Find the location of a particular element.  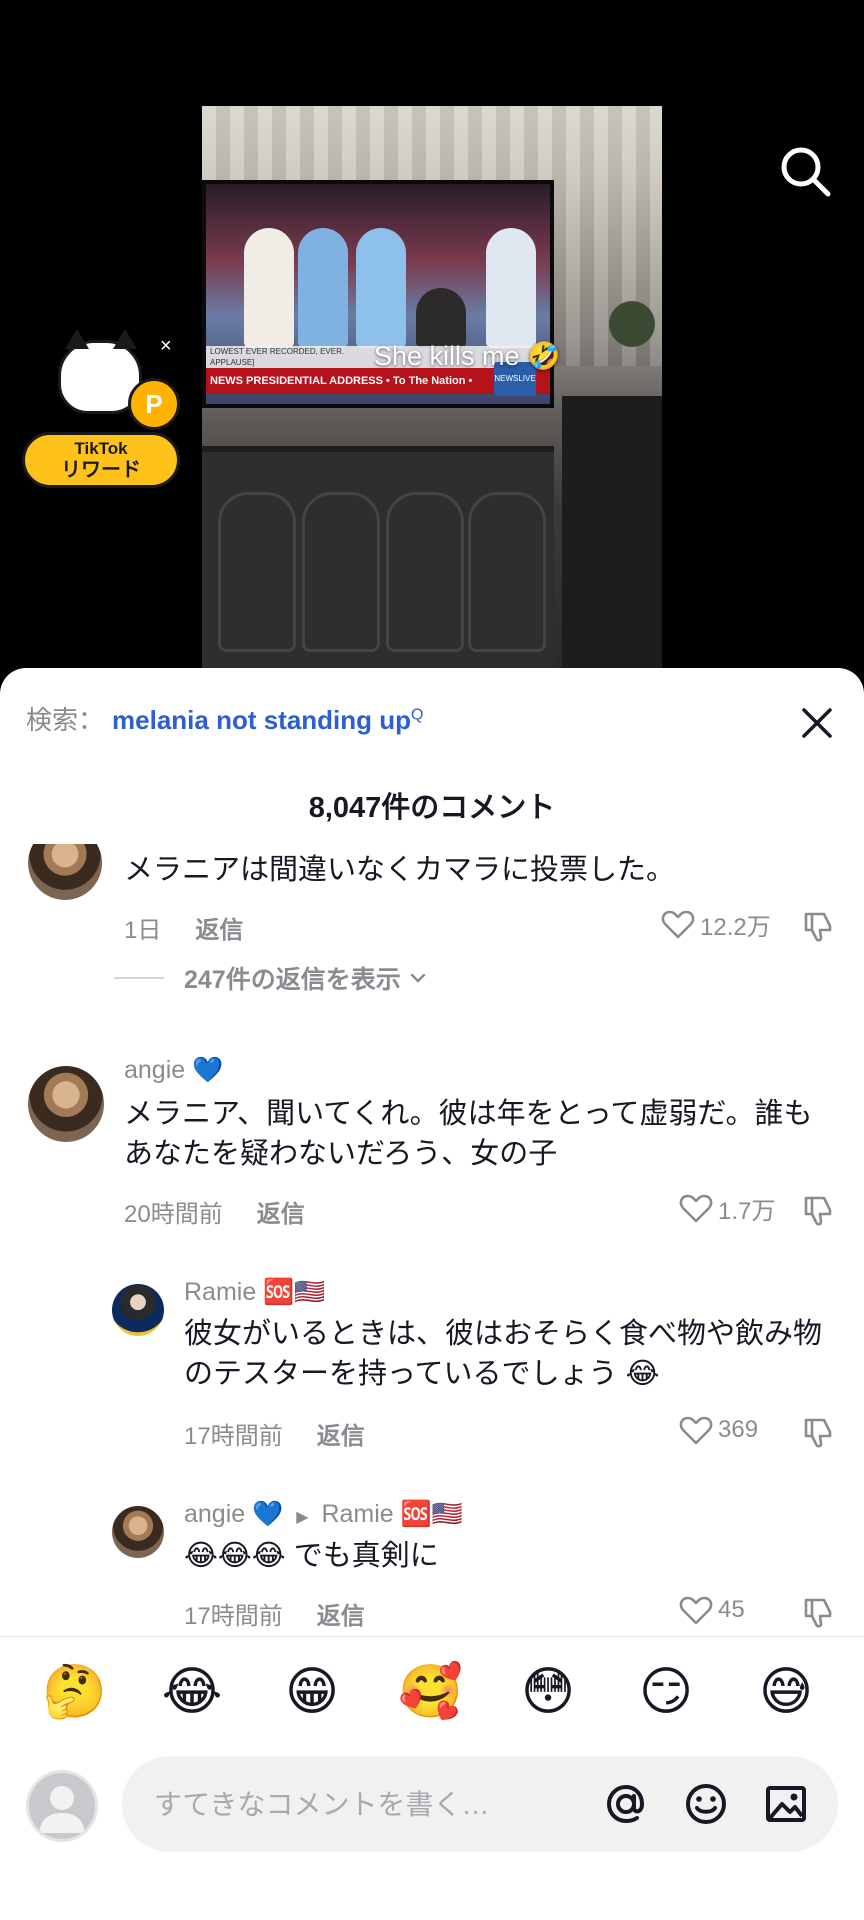

reply-author: angie 💙 is located at coordinates (234, 1514).